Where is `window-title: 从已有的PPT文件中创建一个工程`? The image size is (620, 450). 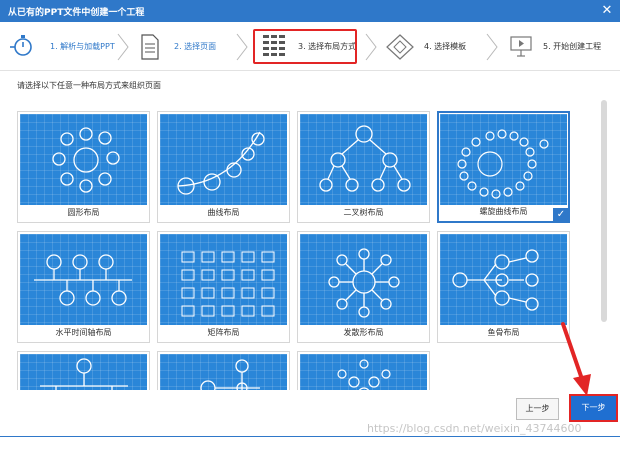 window-title: 从已有的PPT文件中创建一个工程 is located at coordinates (76, 13).